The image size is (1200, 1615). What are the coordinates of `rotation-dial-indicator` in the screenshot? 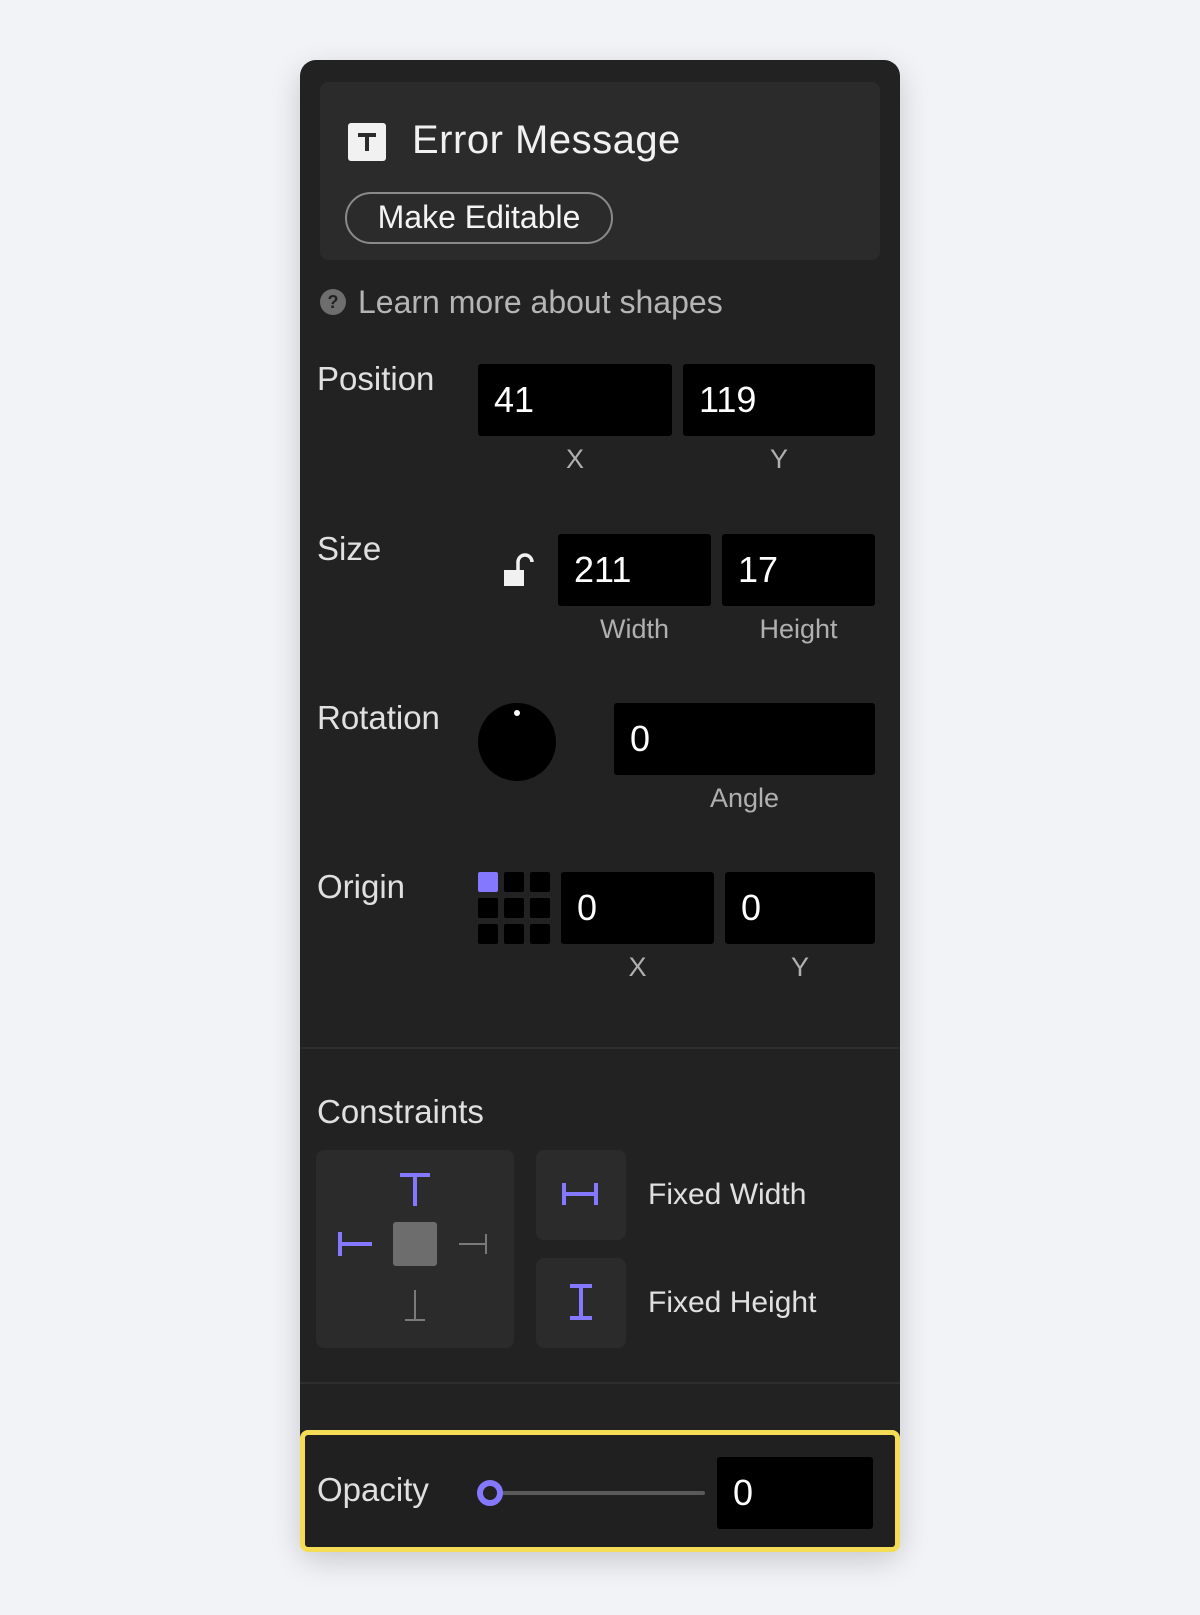 It's located at (517, 713).